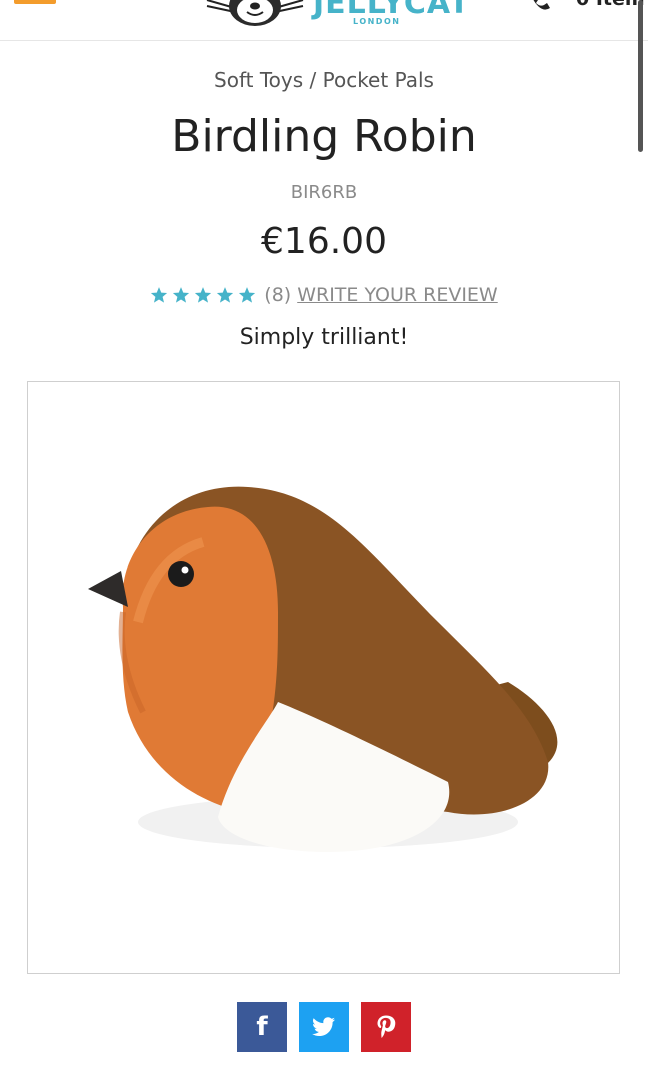  I want to click on pinterest-share-button, so click(386, 1027).